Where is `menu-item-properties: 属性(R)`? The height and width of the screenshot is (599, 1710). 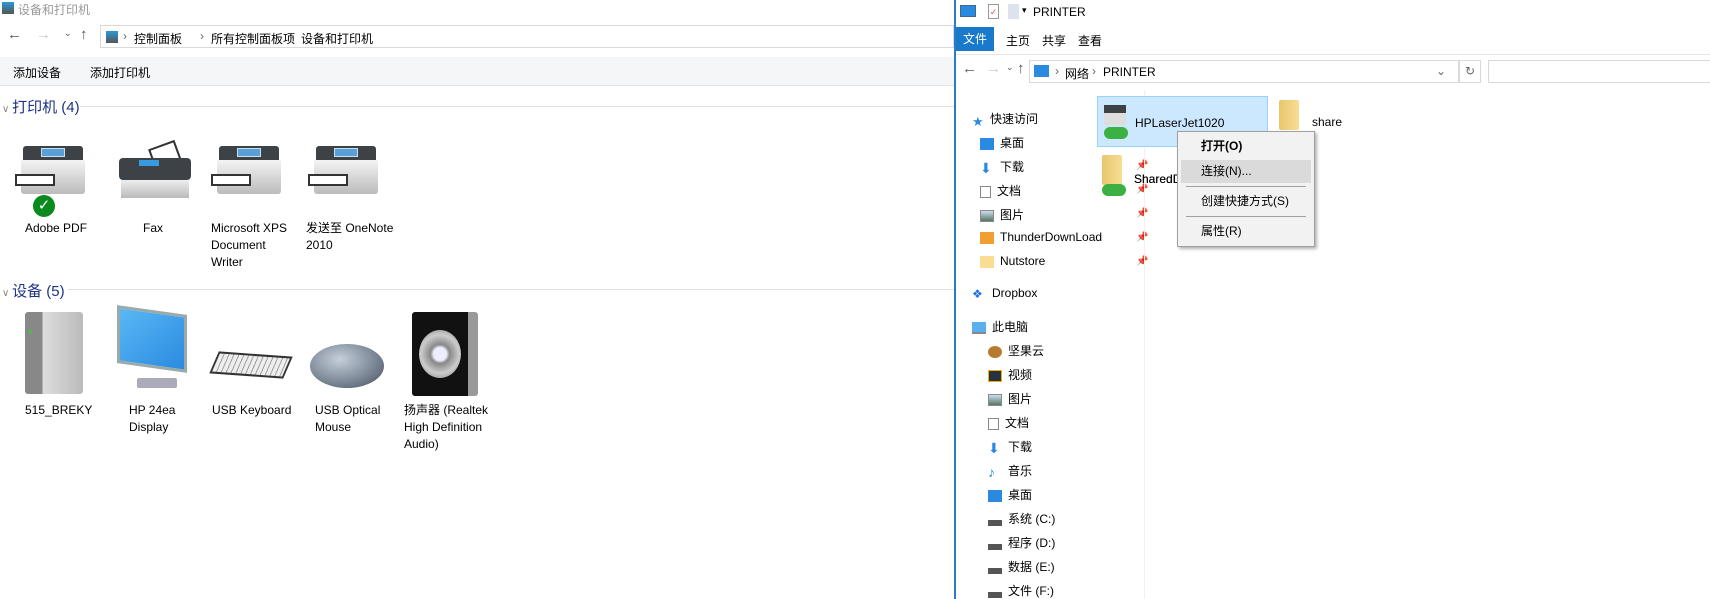 menu-item-properties: 属性(R) is located at coordinates (1246, 231).